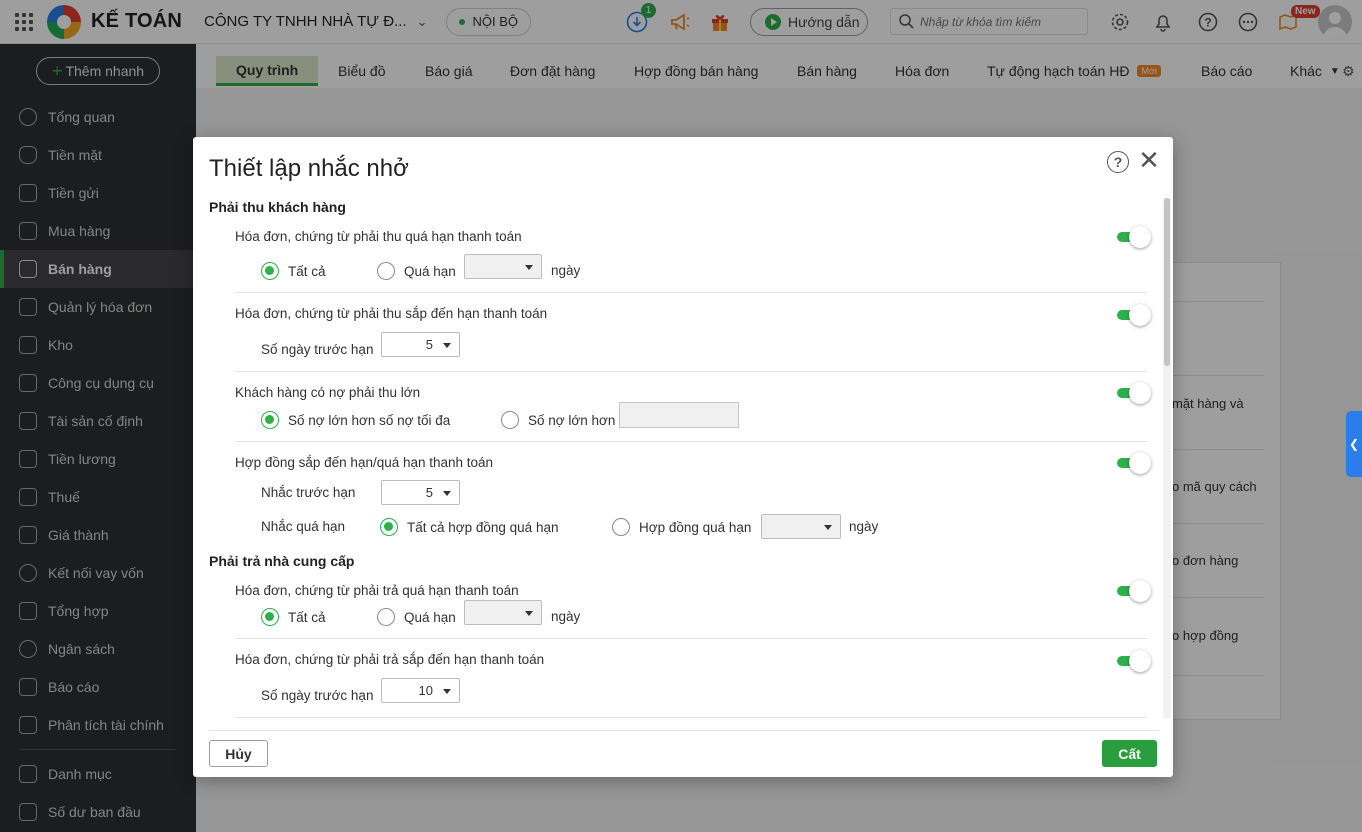  What do you see at coordinates (1118, 162) in the screenshot?
I see `help-icon: ?` at bounding box center [1118, 162].